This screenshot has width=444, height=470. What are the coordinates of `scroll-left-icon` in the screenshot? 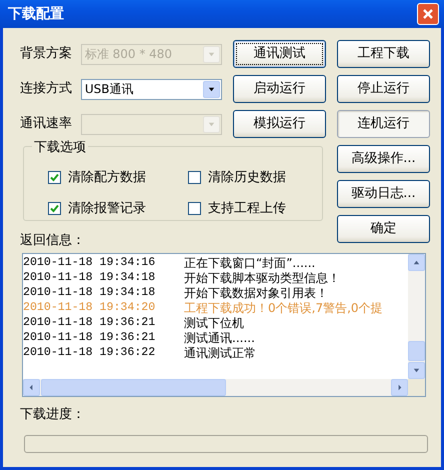 It's located at (31, 387).